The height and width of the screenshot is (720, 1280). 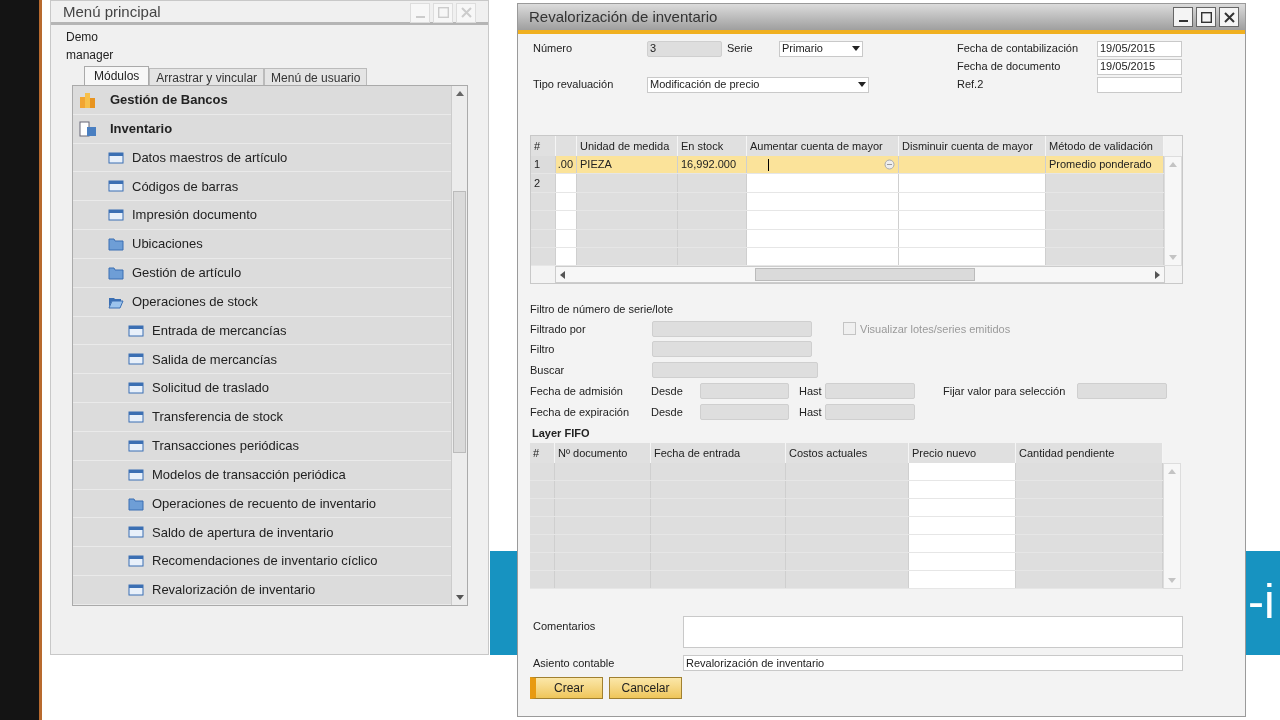 I want to click on column-header: #, so click(x=543, y=146).